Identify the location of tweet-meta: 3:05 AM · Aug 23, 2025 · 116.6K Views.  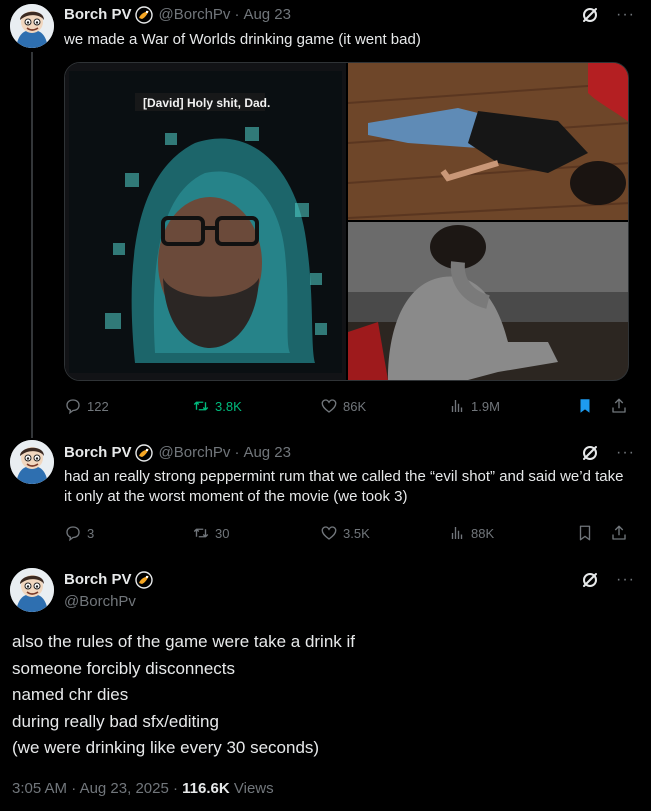
(143, 788).